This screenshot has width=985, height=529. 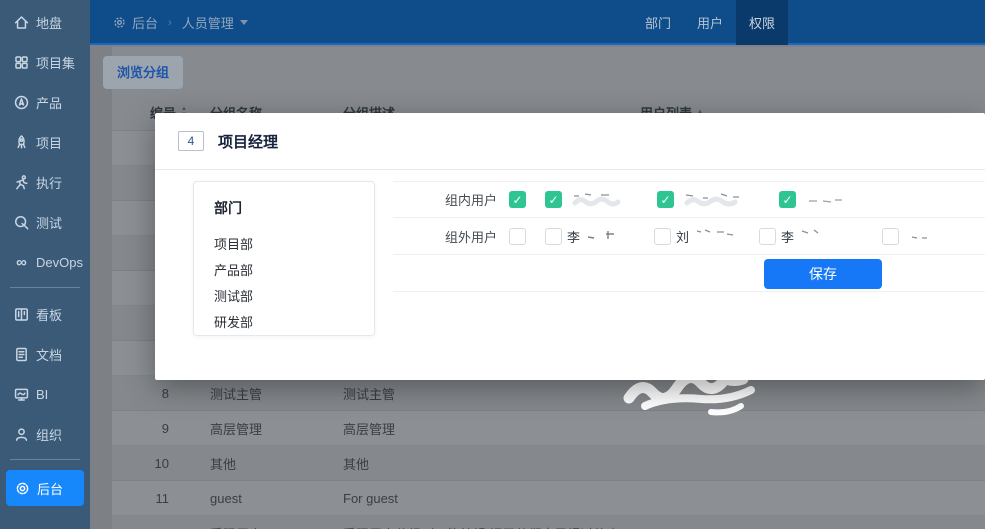 I want to click on sidebar-item-admin: 后台, so click(x=45, y=488).